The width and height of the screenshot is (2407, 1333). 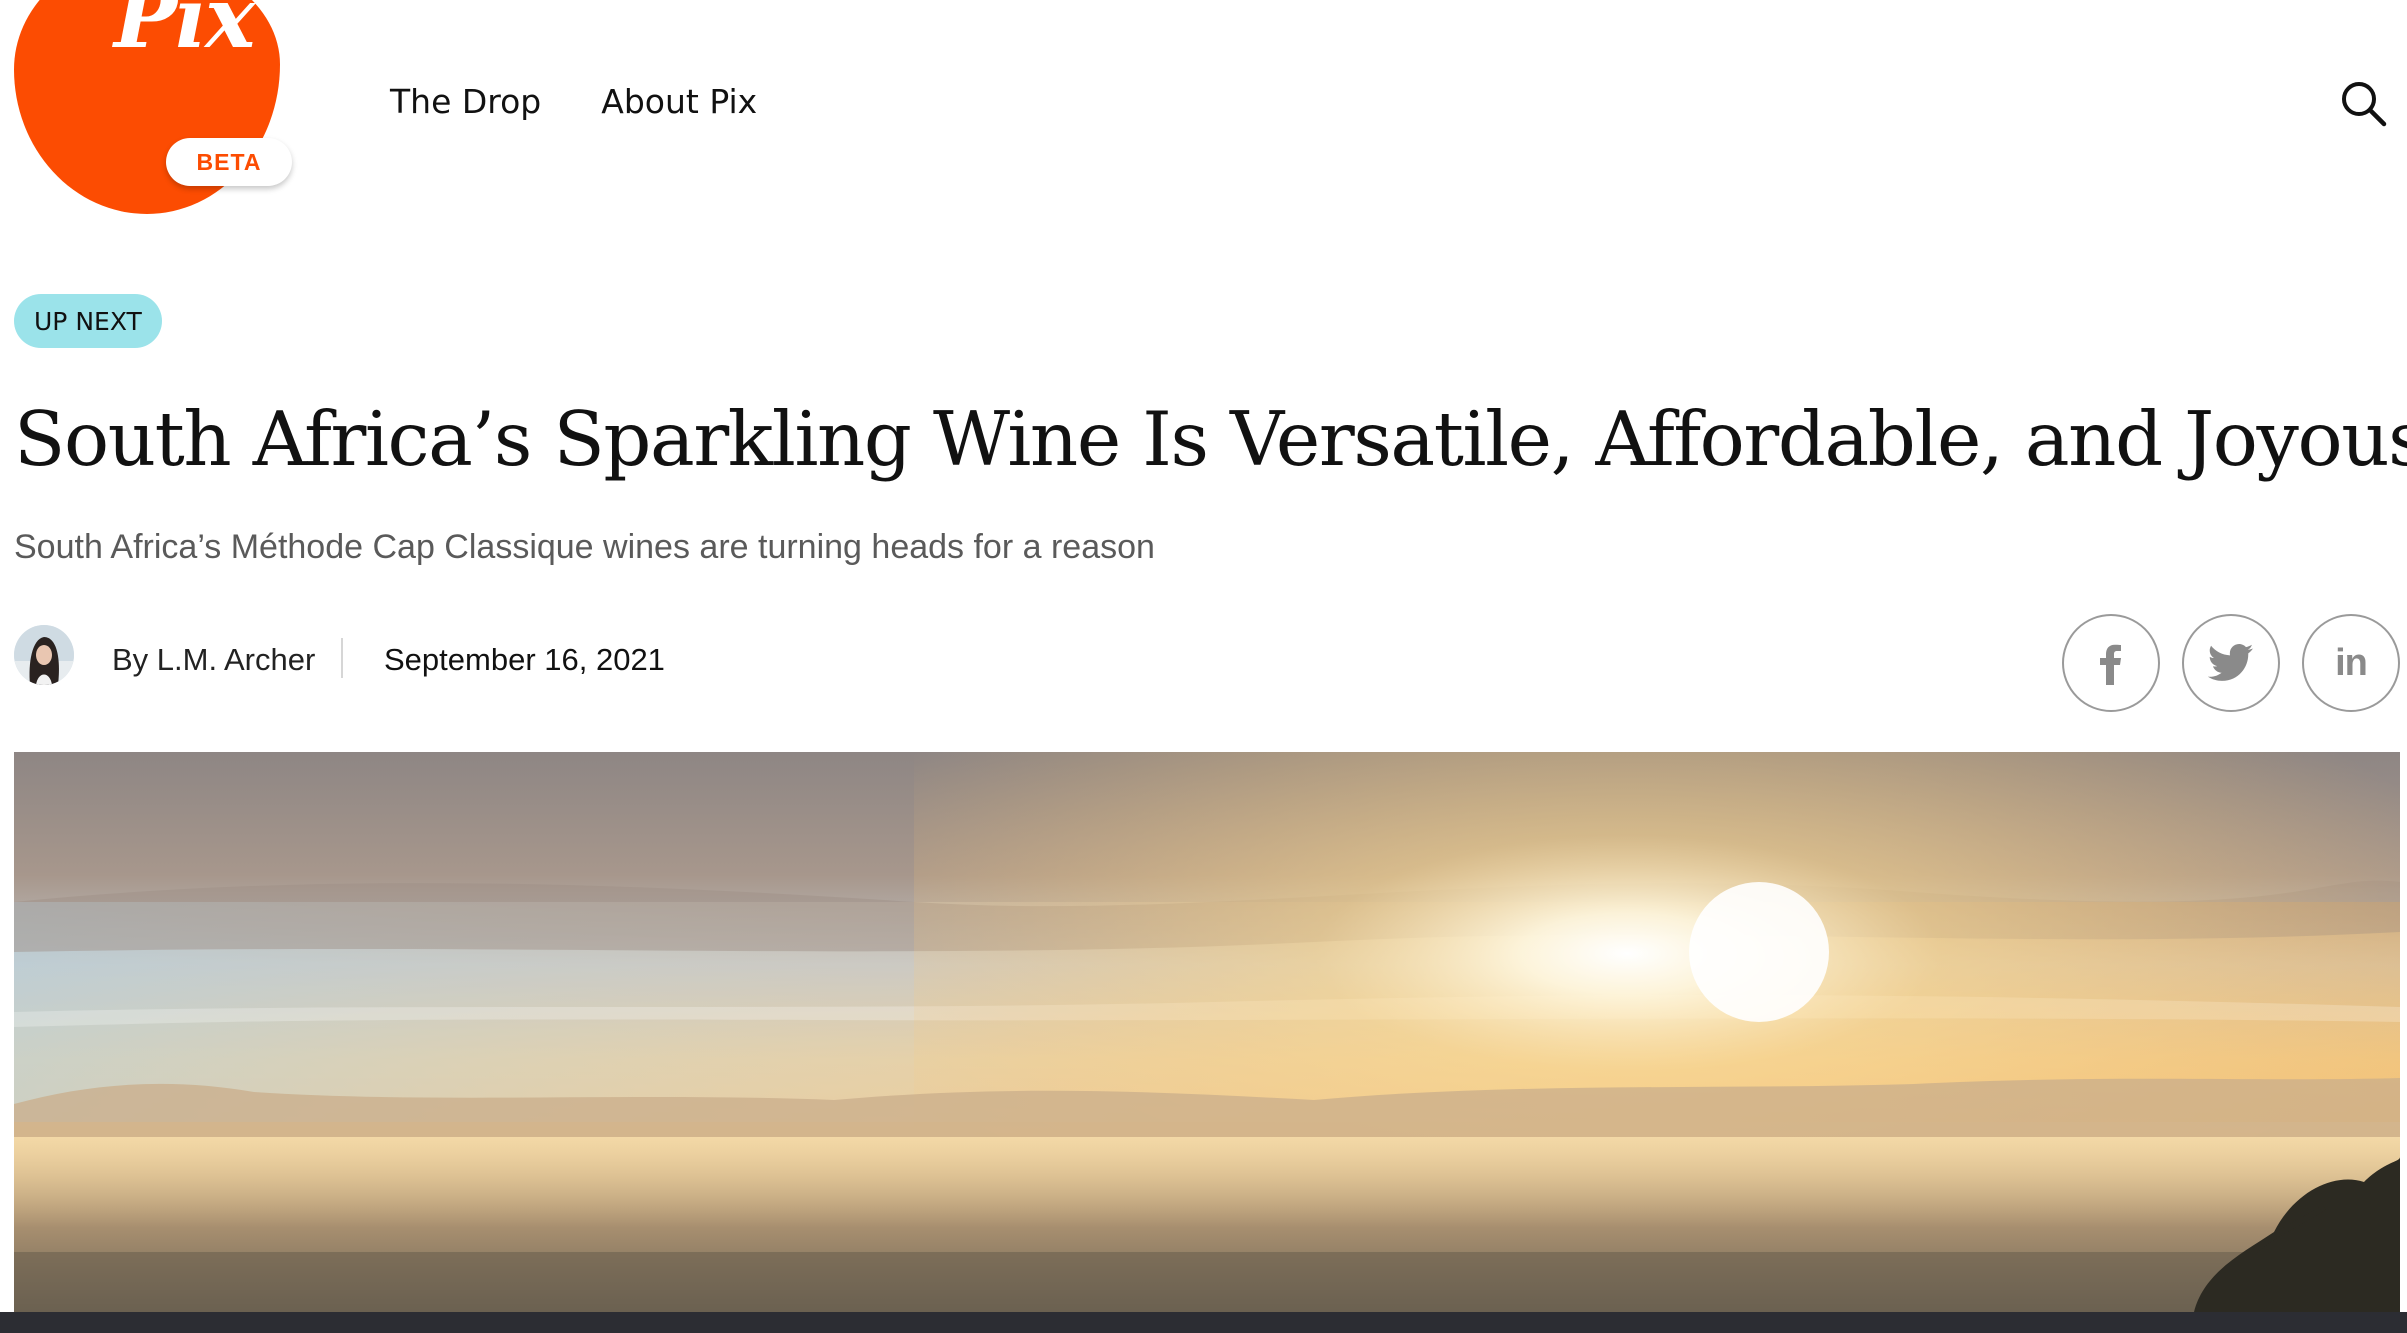 I want to click on search-icon, so click(x=2364, y=104).